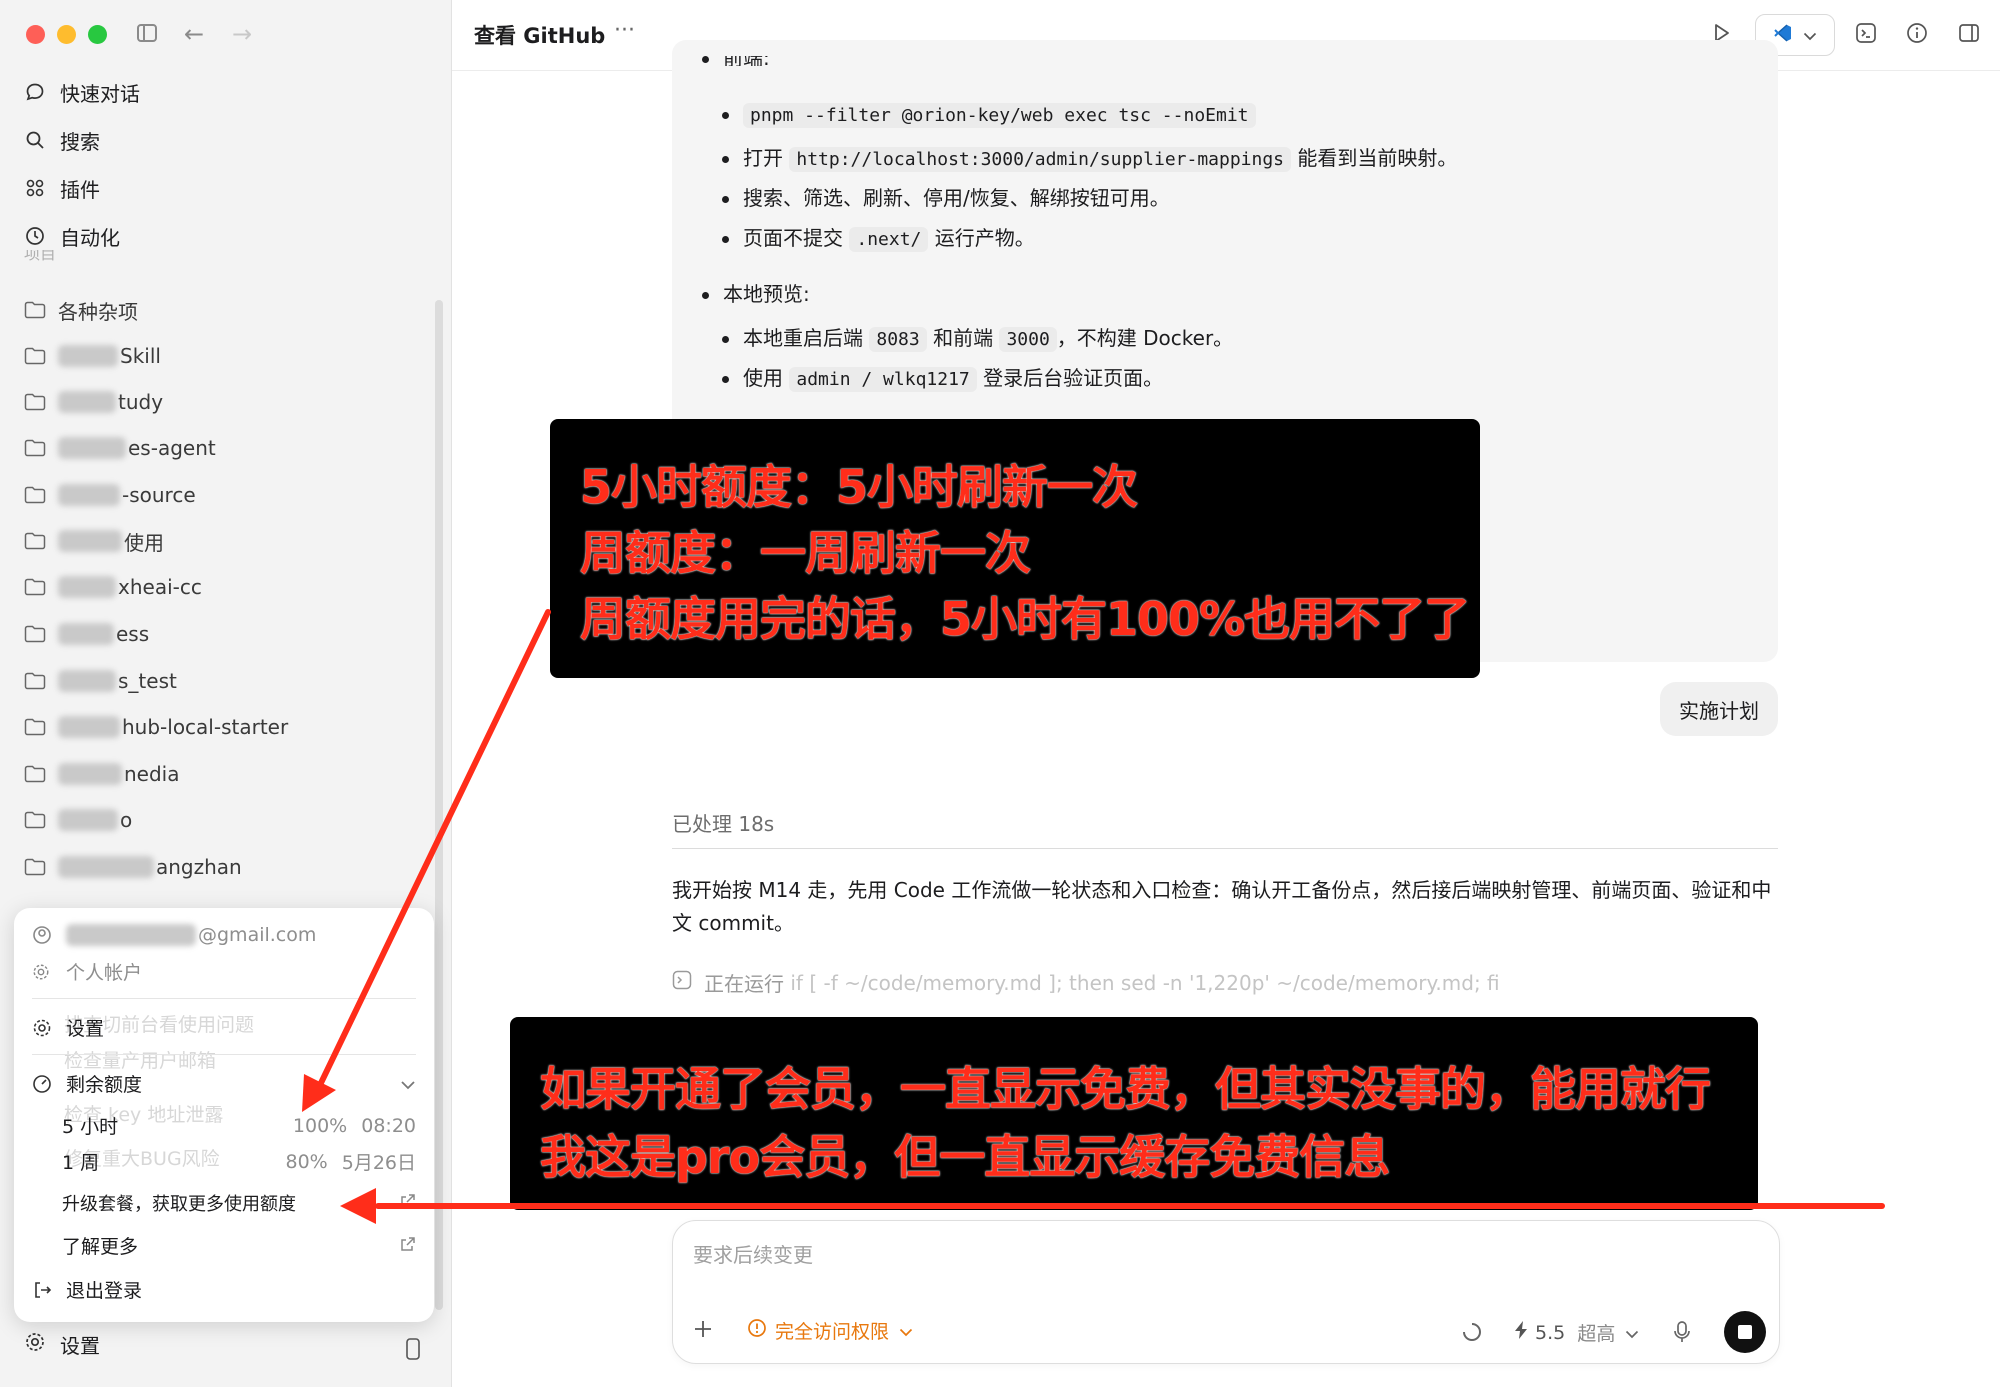  What do you see at coordinates (80, 1346) in the screenshot?
I see `settings-label: 设置` at bounding box center [80, 1346].